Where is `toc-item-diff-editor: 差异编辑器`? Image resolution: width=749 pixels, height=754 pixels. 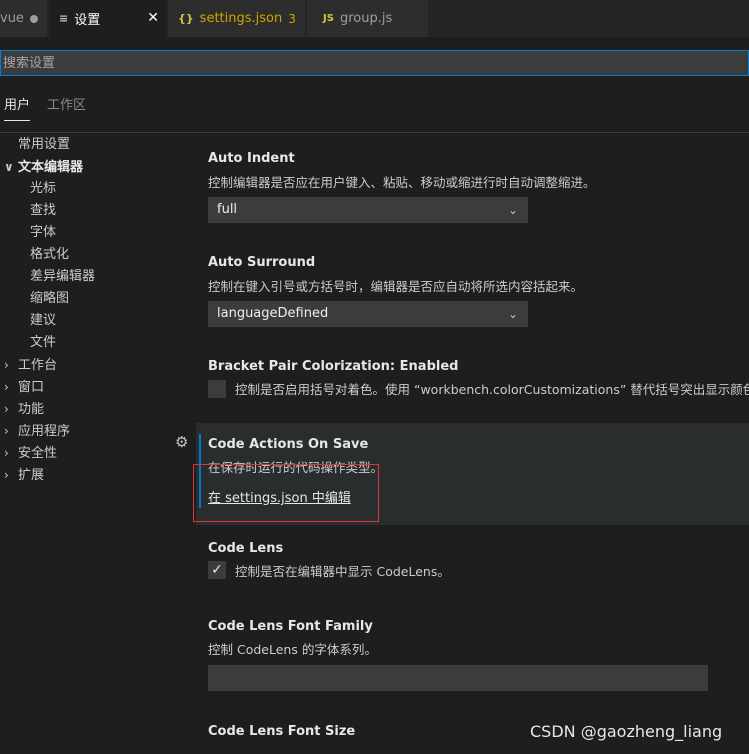 toc-item-diff-editor: 差异编辑器 is located at coordinates (53, 277).